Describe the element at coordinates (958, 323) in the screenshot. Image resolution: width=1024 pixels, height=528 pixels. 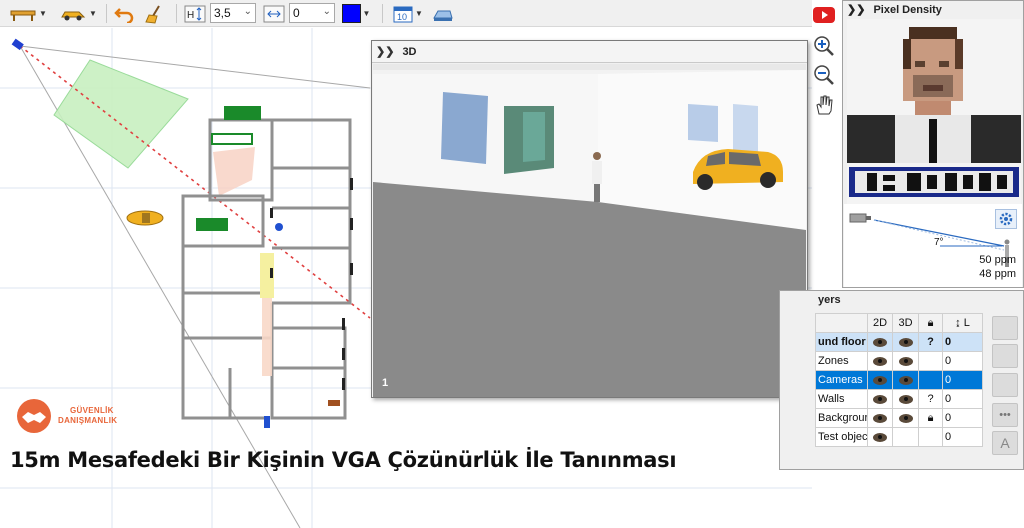
I see `level-icon: ↨` at that location.